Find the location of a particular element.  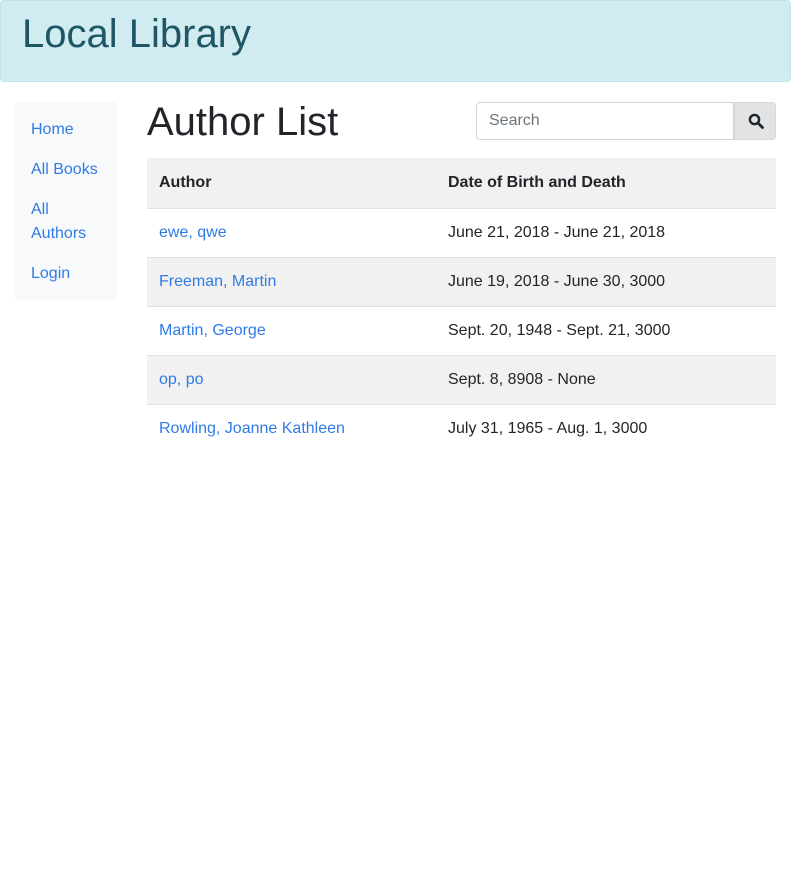

author-link: Martin, George is located at coordinates (212, 330).